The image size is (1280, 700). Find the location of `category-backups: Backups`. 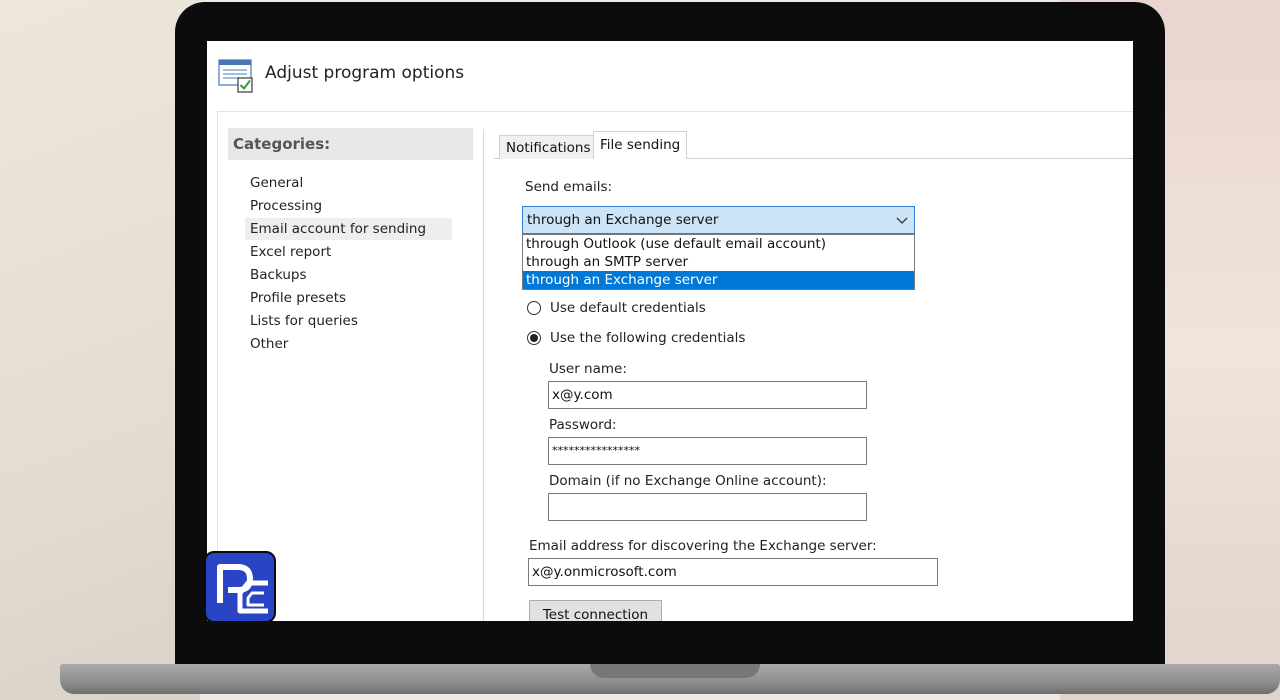

category-backups: Backups is located at coordinates (348, 275).